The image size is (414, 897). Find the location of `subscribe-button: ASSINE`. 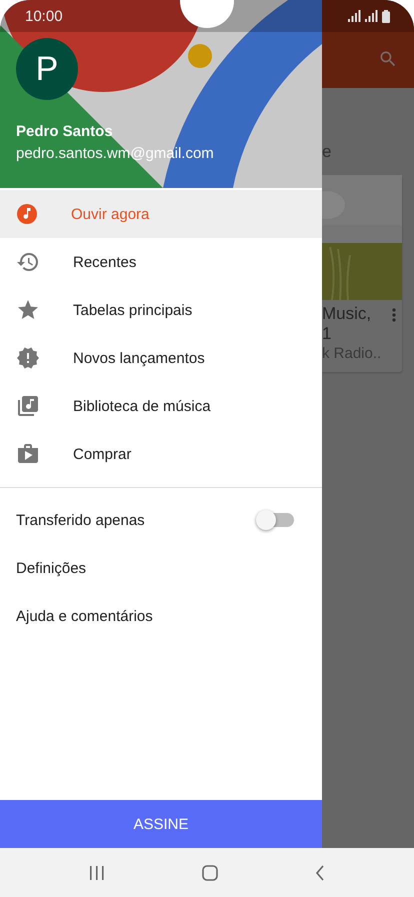

subscribe-button: ASSINE is located at coordinates (161, 824).